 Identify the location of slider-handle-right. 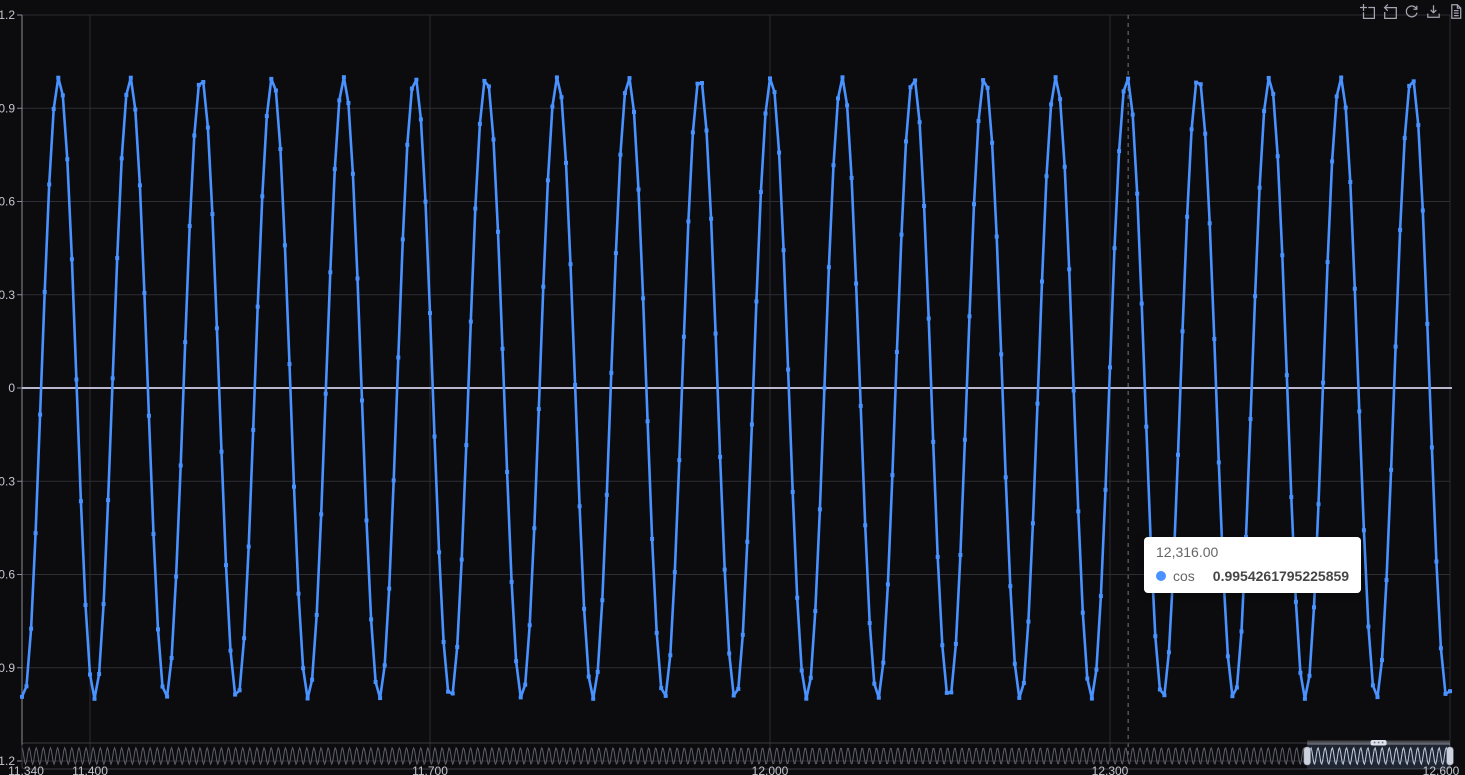
(1450, 756).